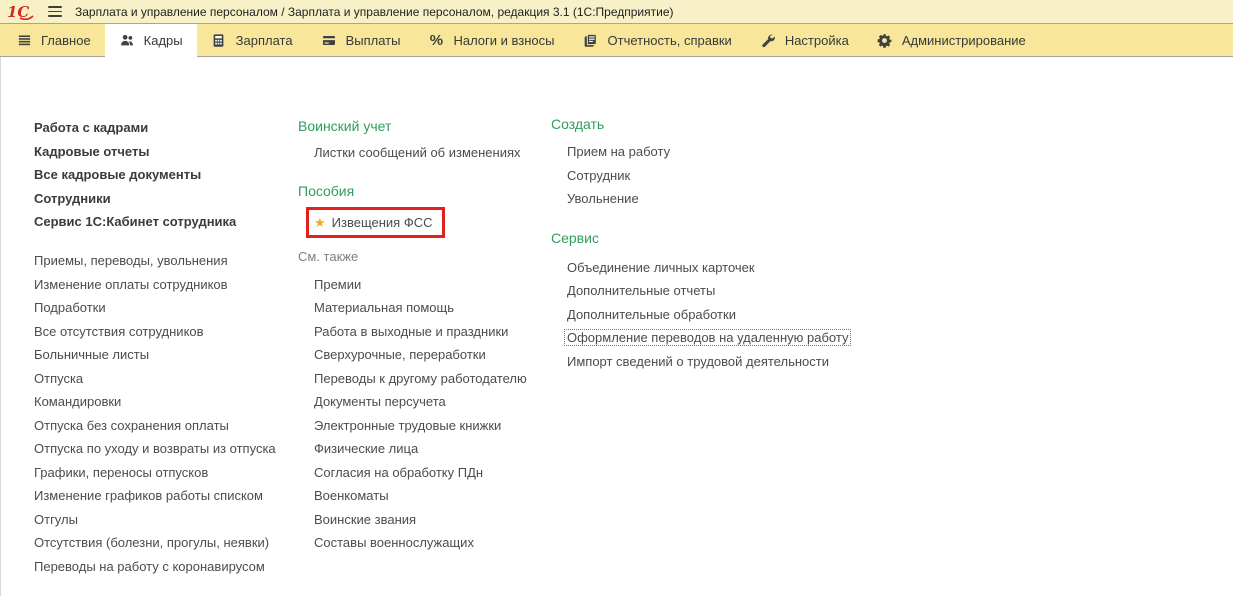 This screenshot has width=1233, height=596. What do you see at coordinates (382, 222) in the screenshot?
I see `menu-item-izveshcheniya-fss: Извещения ФСС` at bounding box center [382, 222].